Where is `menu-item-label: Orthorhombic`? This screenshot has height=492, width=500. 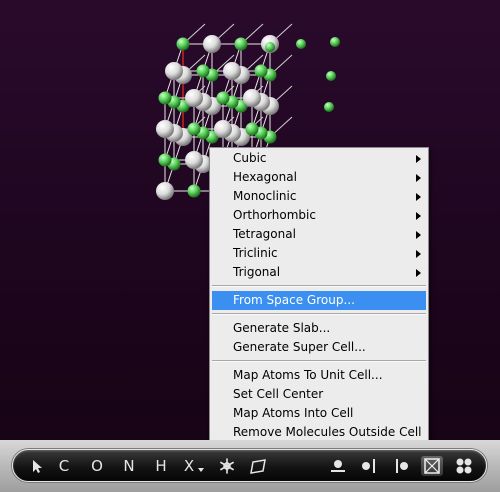 menu-item-label: Orthorhombic is located at coordinates (274, 215).